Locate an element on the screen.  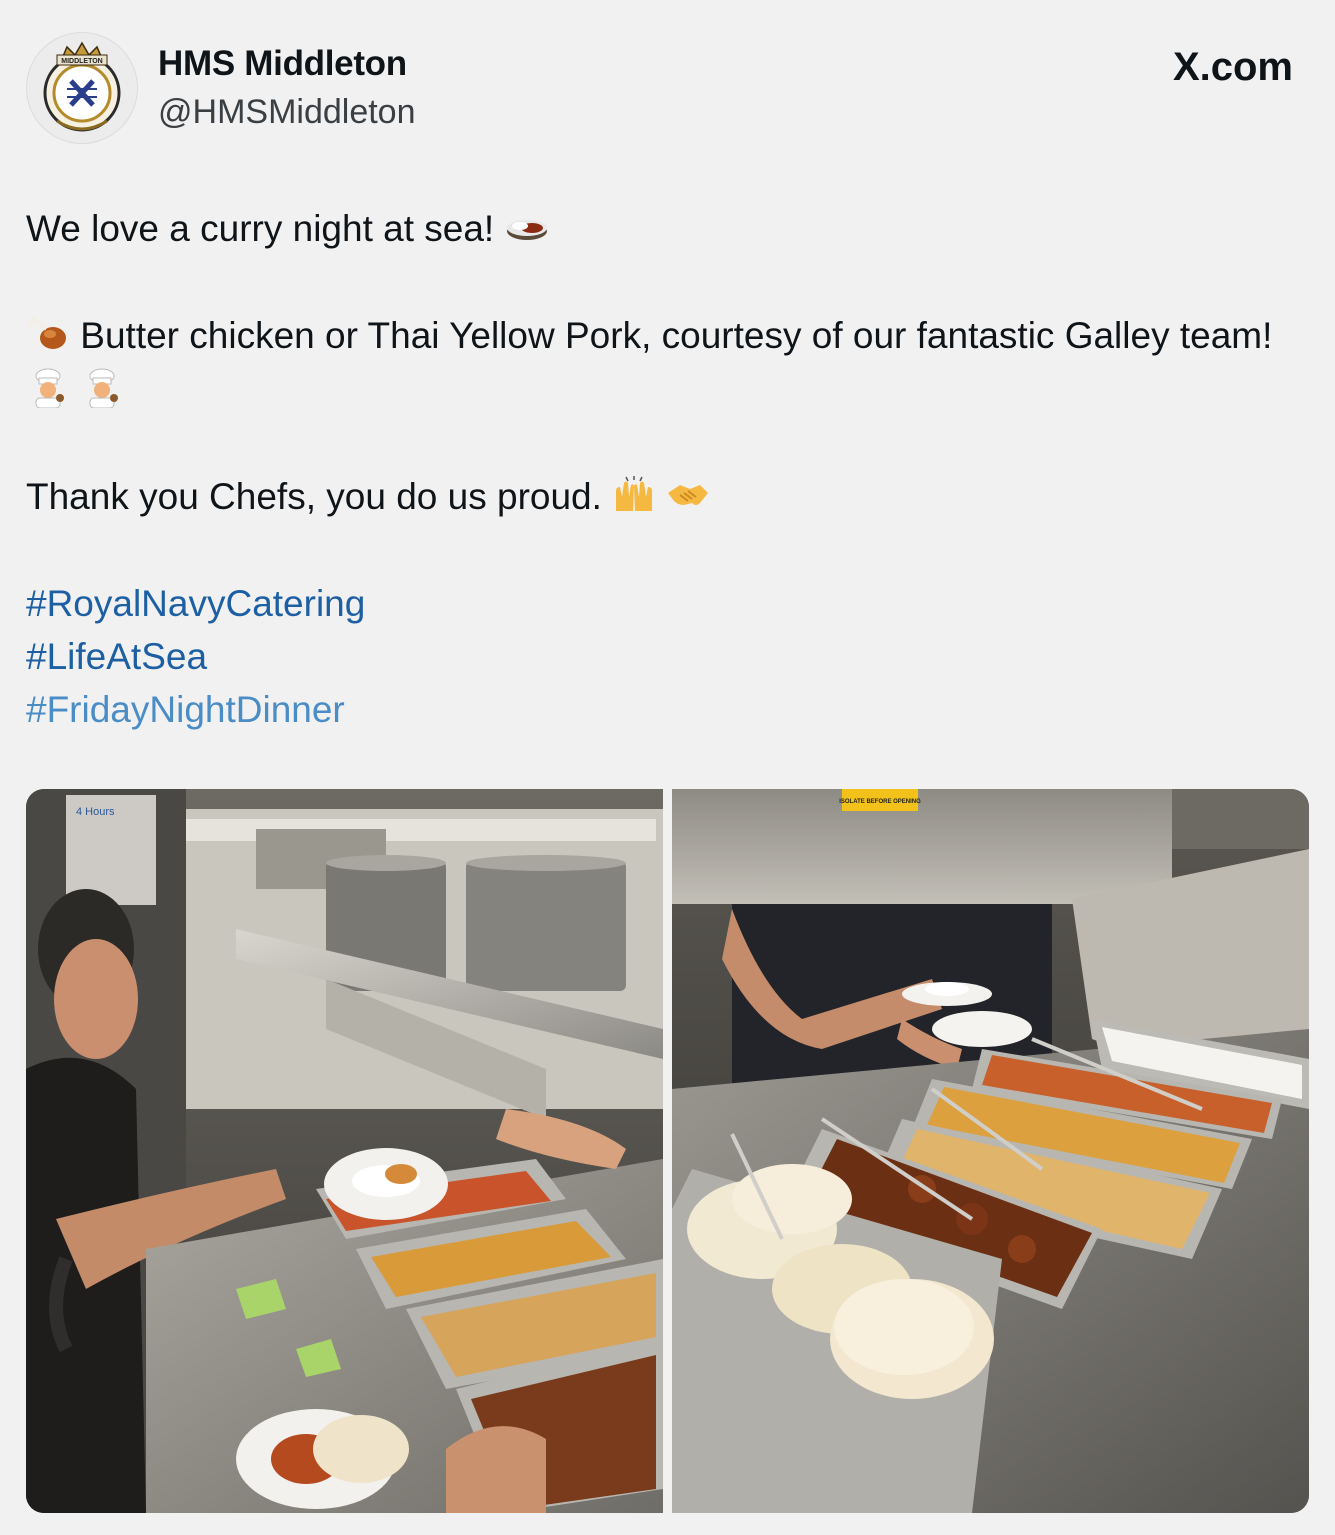
hashtag-friday-night-dinner: #FridayNightDinner is located at coordinates (667, 709).